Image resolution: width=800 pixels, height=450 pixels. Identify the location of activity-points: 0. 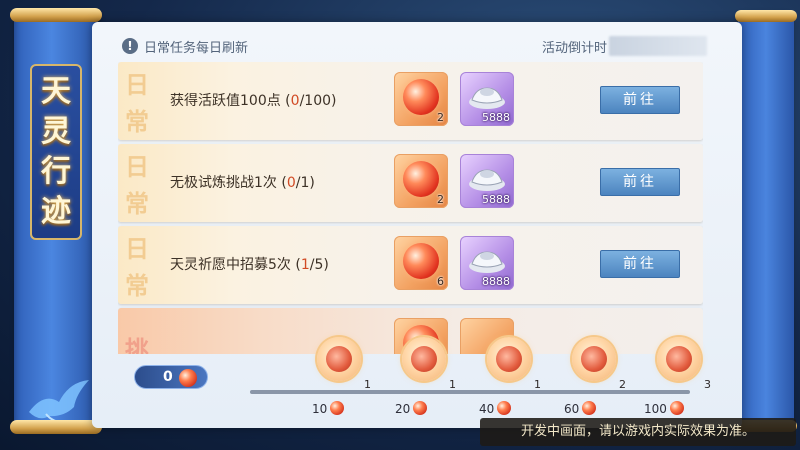
(171, 377).